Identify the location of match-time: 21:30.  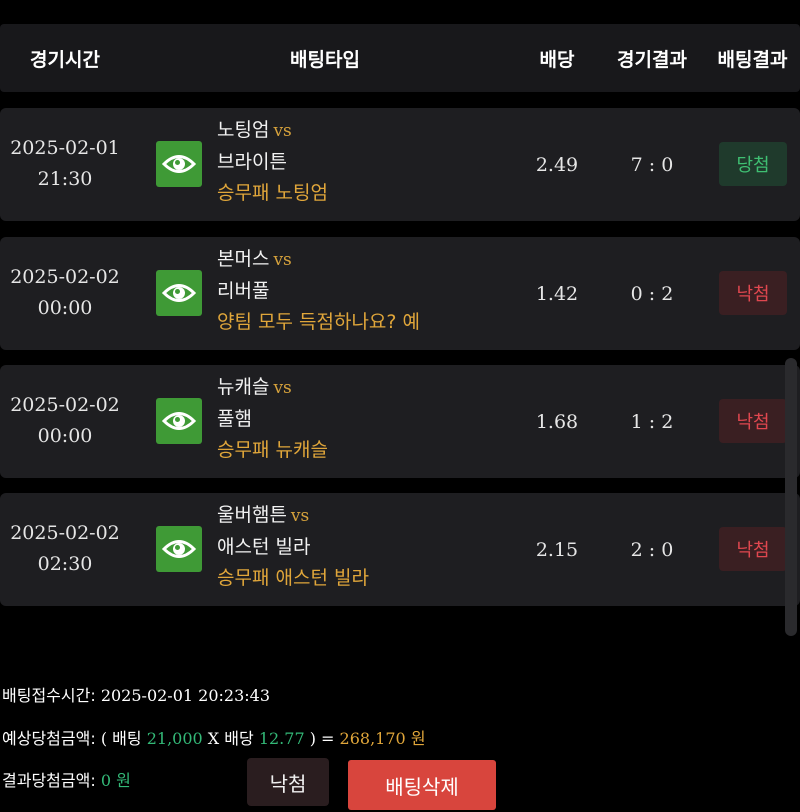
(65, 179).